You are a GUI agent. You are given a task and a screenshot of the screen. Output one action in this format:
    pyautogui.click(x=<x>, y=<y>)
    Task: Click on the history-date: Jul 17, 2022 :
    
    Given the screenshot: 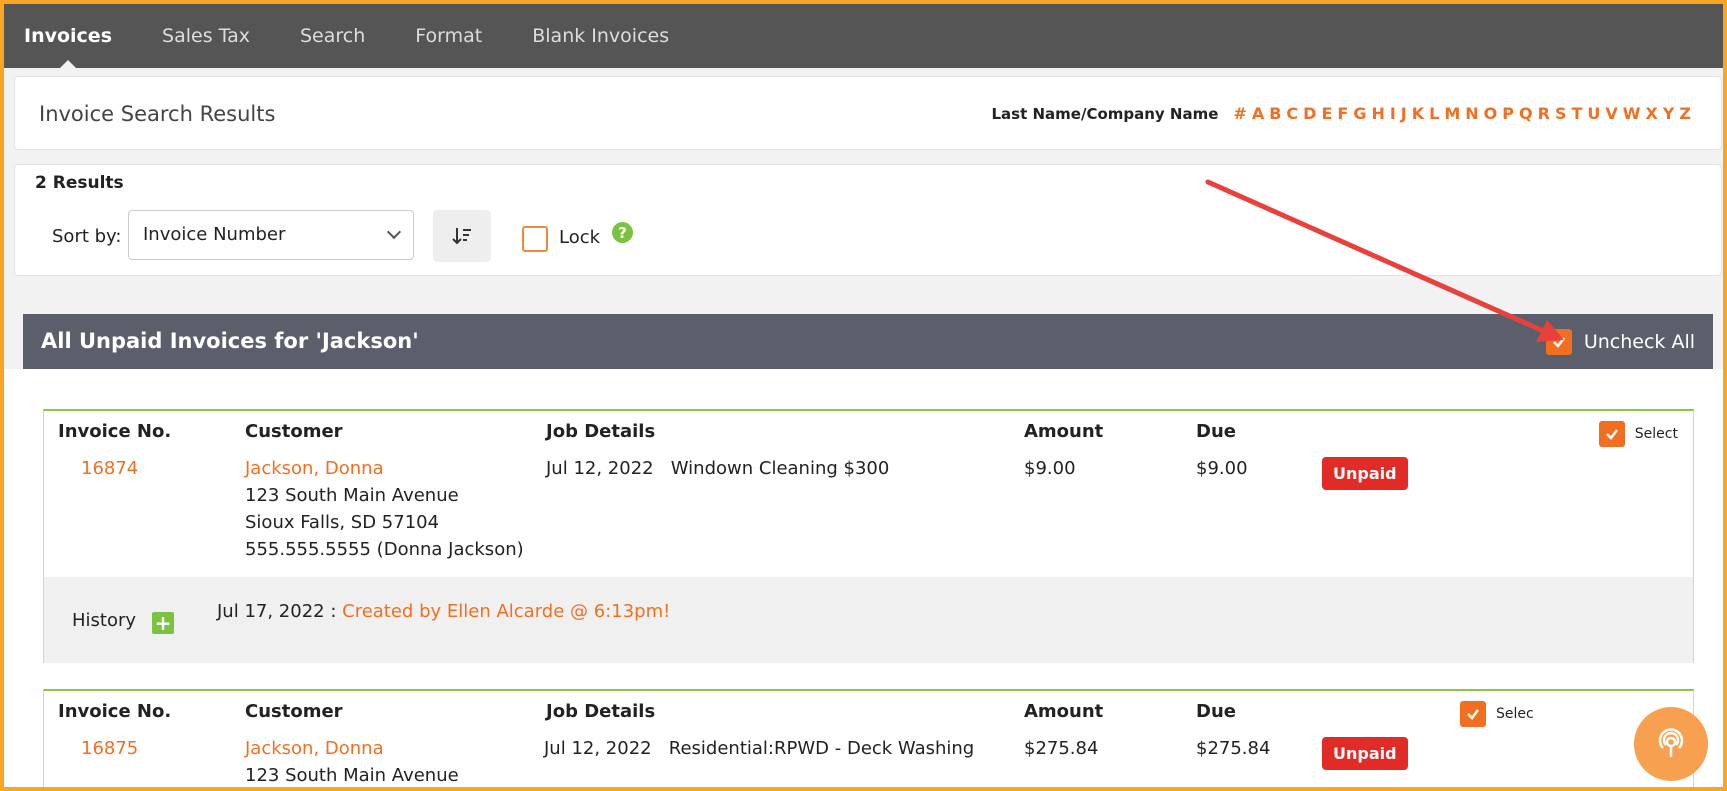 What is the action you would take?
    pyautogui.click(x=277, y=611)
    